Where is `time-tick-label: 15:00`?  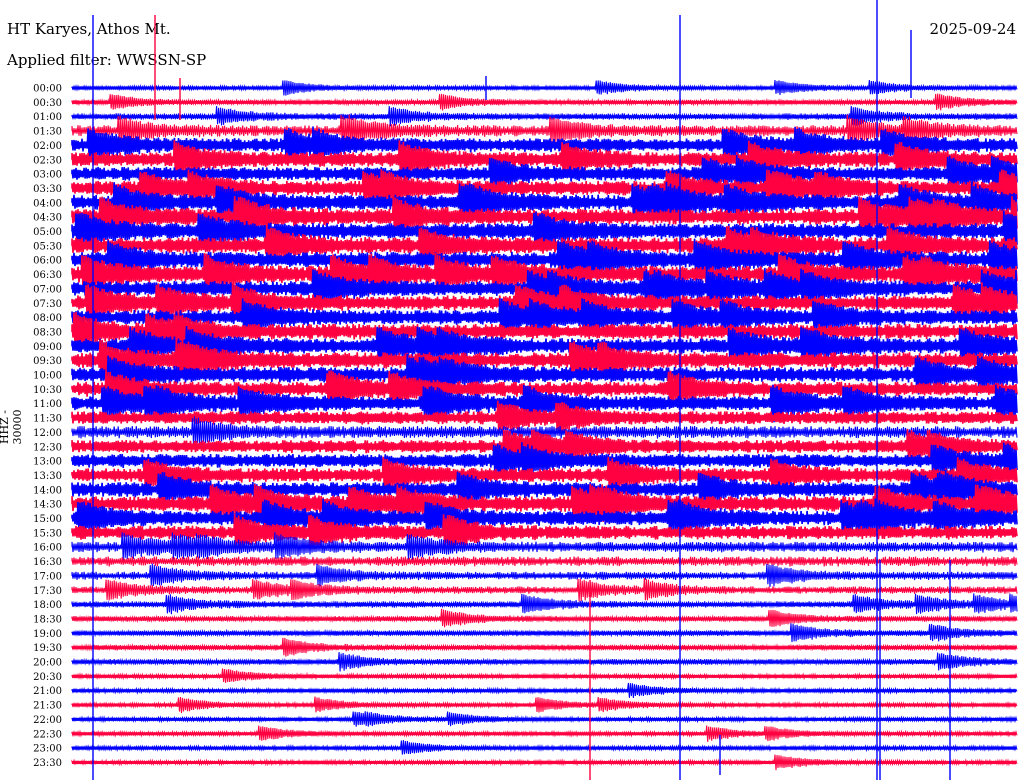
time-tick-label: 15:00 is located at coordinates (47, 519).